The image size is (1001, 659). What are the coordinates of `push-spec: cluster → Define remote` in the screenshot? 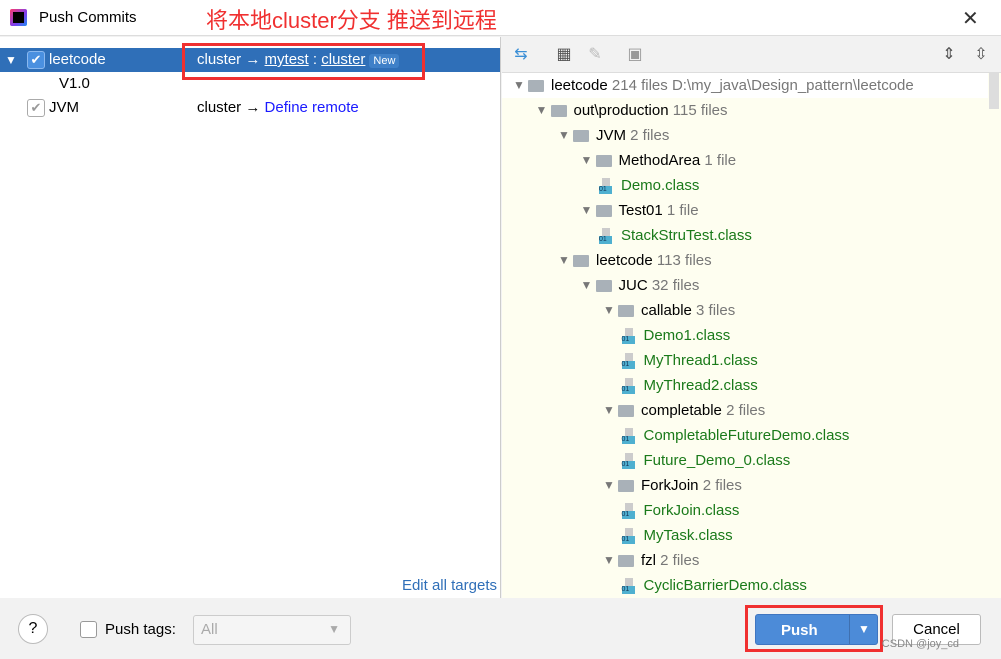 It's located at (278, 108).